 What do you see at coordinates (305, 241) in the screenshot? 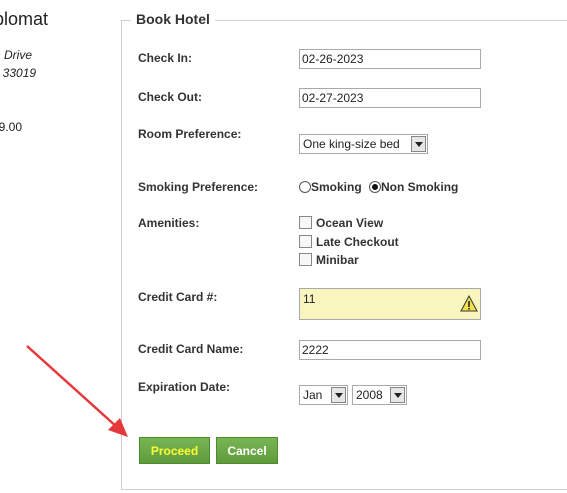
I see `late-checkout-checkbox` at bounding box center [305, 241].